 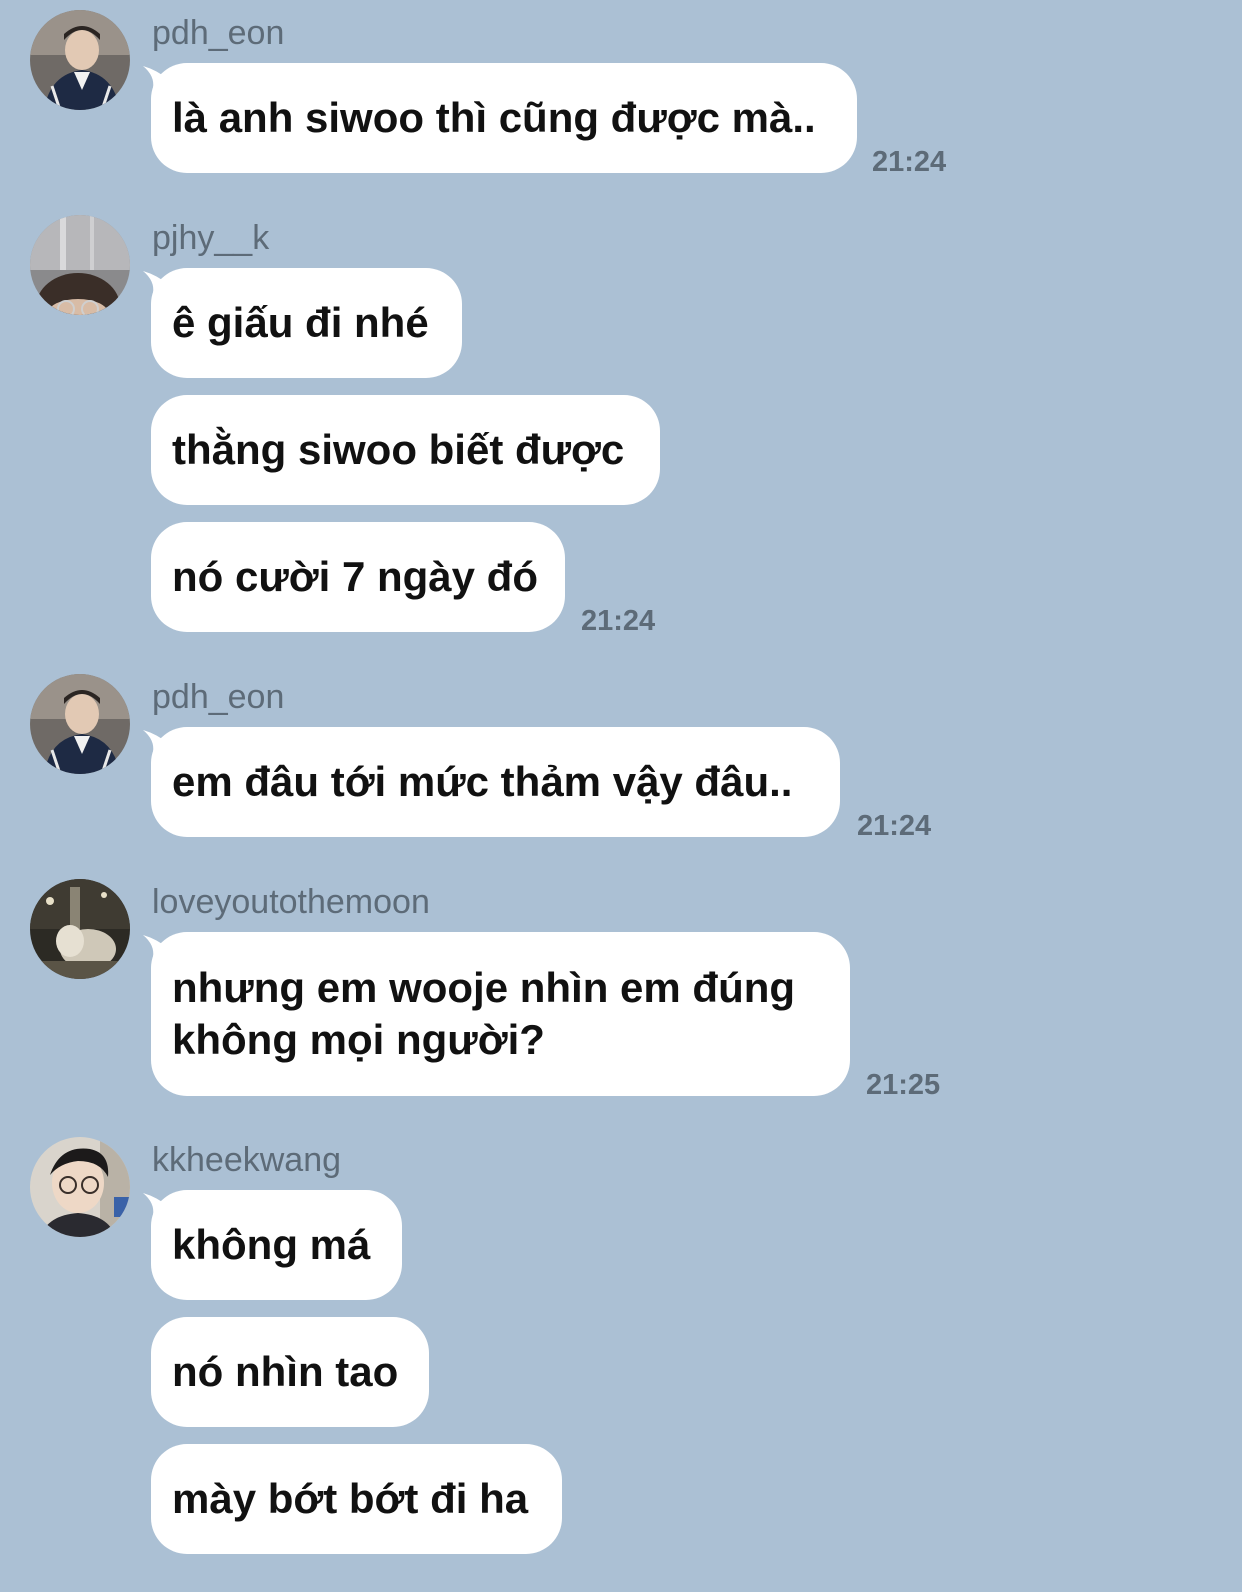 What do you see at coordinates (405, 450) in the screenshot?
I see `message-bubble: thằng siwoo biết được` at bounding box center [405, 450].